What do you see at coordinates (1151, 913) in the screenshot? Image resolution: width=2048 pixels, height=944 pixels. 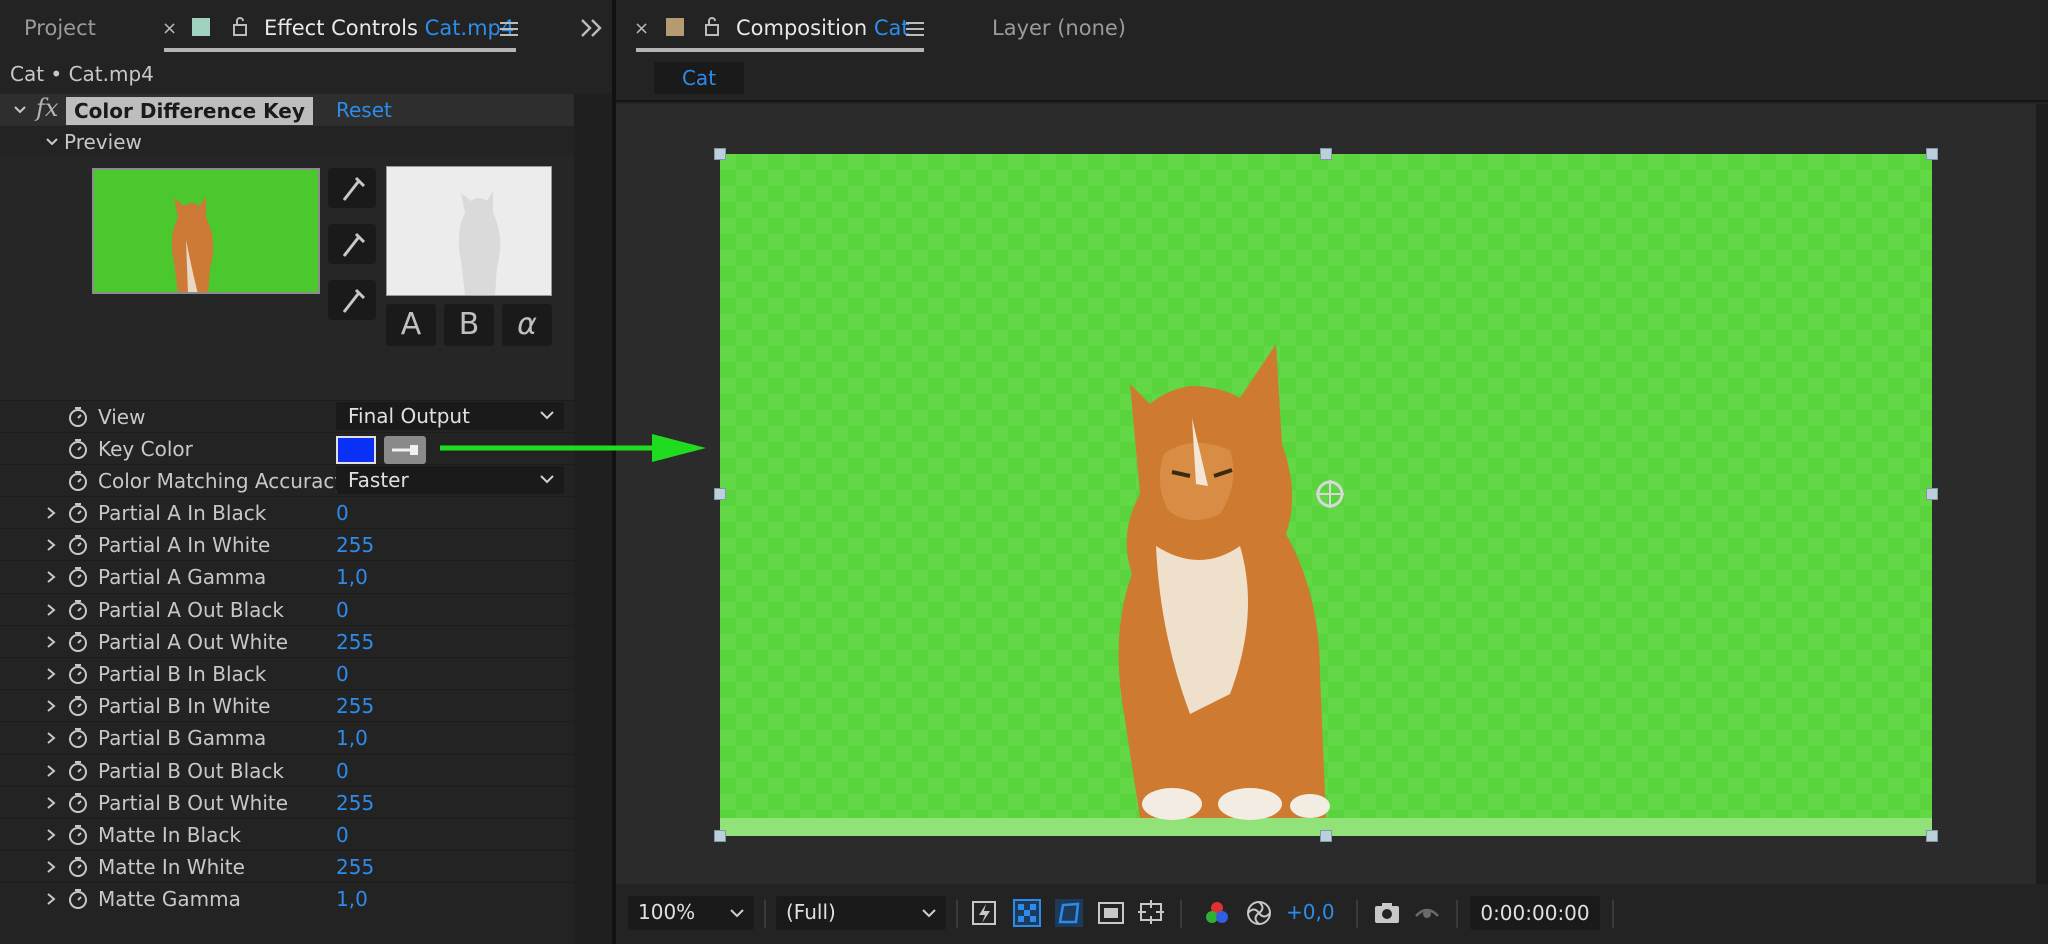 I see `grid-guide-options-icon` at bounding box center [1151, 913].